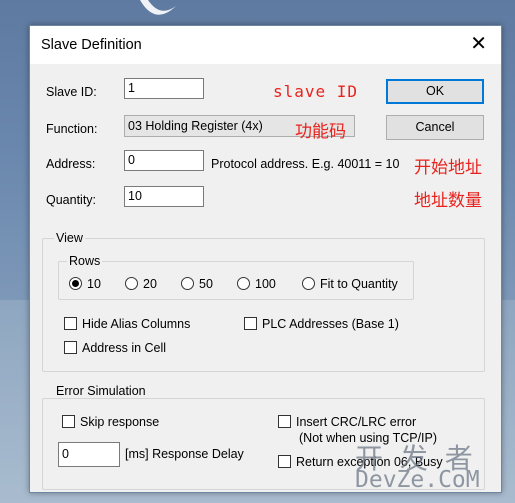  Describe the element at coordinates (356, 422) in the screenshot. I see `insert-crc-label: Insert CRC/LRC error` at that location.